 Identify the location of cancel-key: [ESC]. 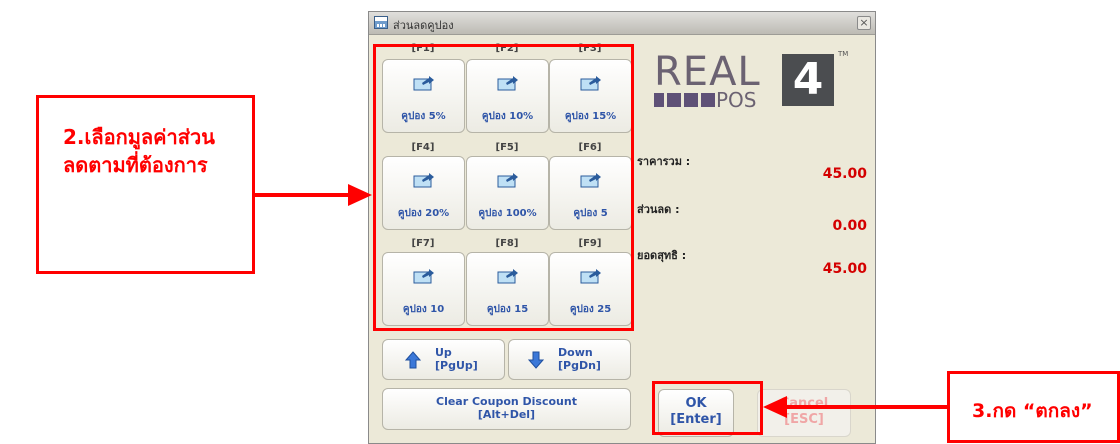
(804, 419).